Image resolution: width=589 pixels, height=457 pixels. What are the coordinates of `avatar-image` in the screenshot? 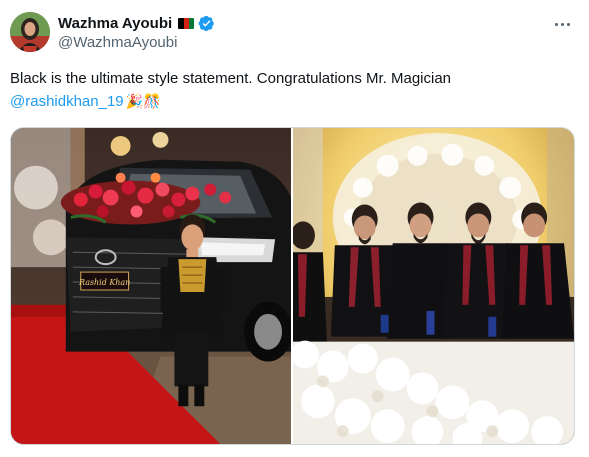 It's located at (30, 32).